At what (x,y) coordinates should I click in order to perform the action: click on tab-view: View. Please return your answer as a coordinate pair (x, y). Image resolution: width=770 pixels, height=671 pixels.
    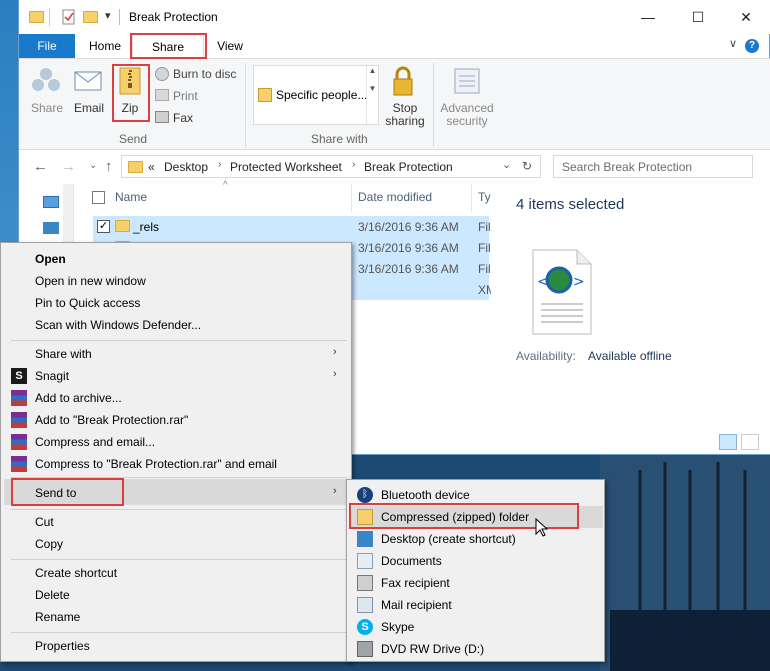
    Looking at the image, I should click on (230, 46).